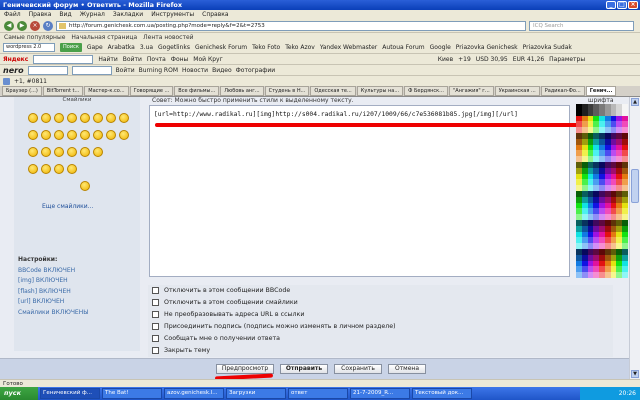  I want to click on scroll-down-icon: ▼, so click(635, 374).